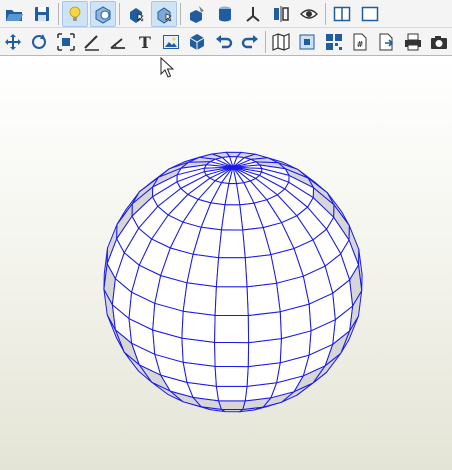 This screenshot has height=470, width=452. I want to click on cube-button, so click(197, 42).